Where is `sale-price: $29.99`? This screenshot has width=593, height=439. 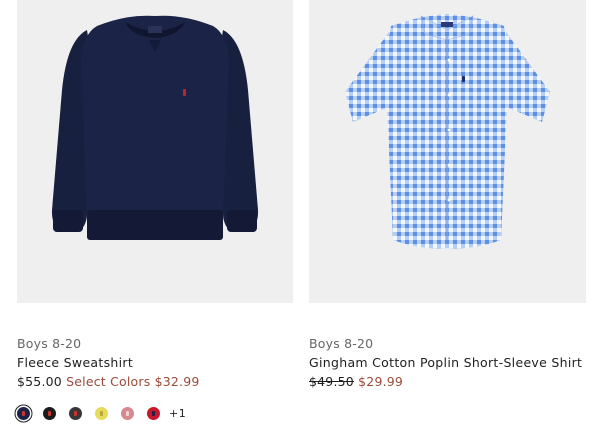
sale-price: $29.99 is located at coordinates (381, 381).